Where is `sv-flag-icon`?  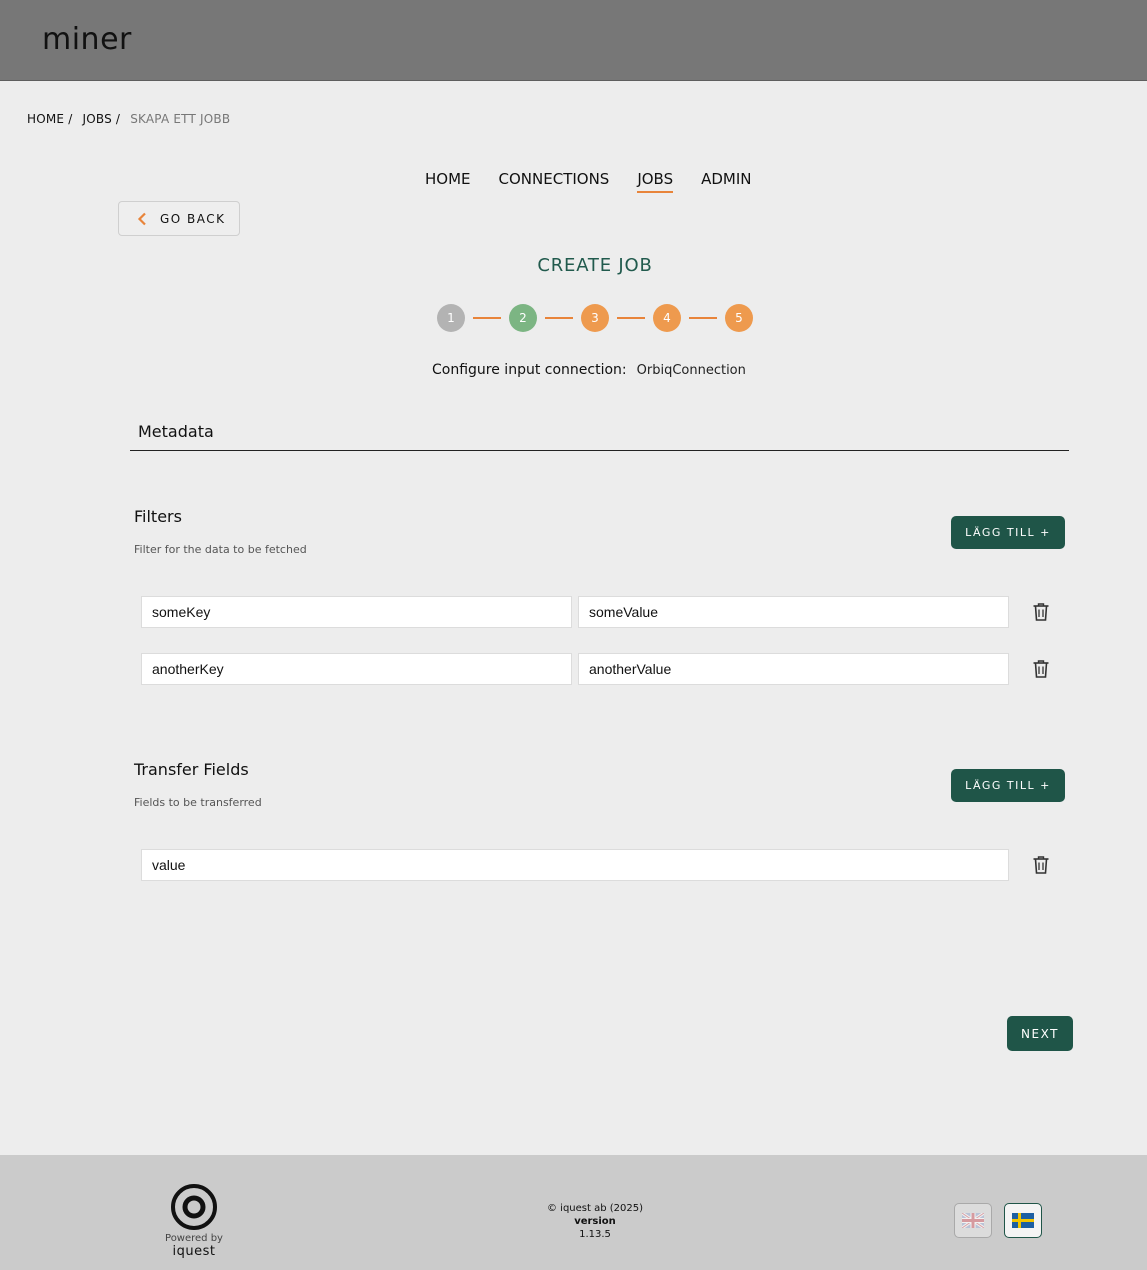 sv-flag-icon is located at coordinates (1023, 1220).